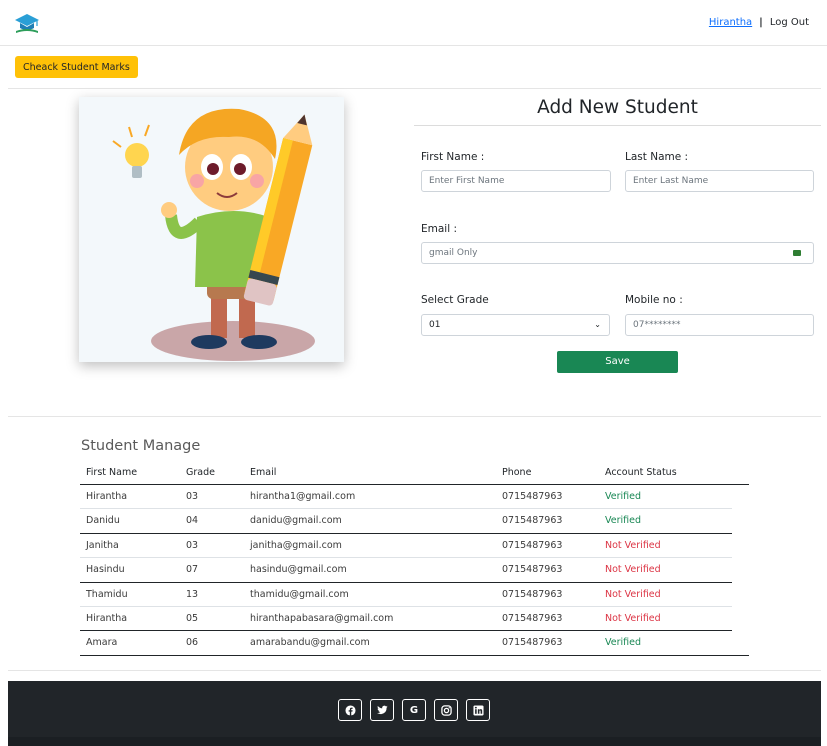  What do you see at coordinates (617, 253) in the screenshot?
I see `email-field: gmail Only` at bounding box center [617, 253].